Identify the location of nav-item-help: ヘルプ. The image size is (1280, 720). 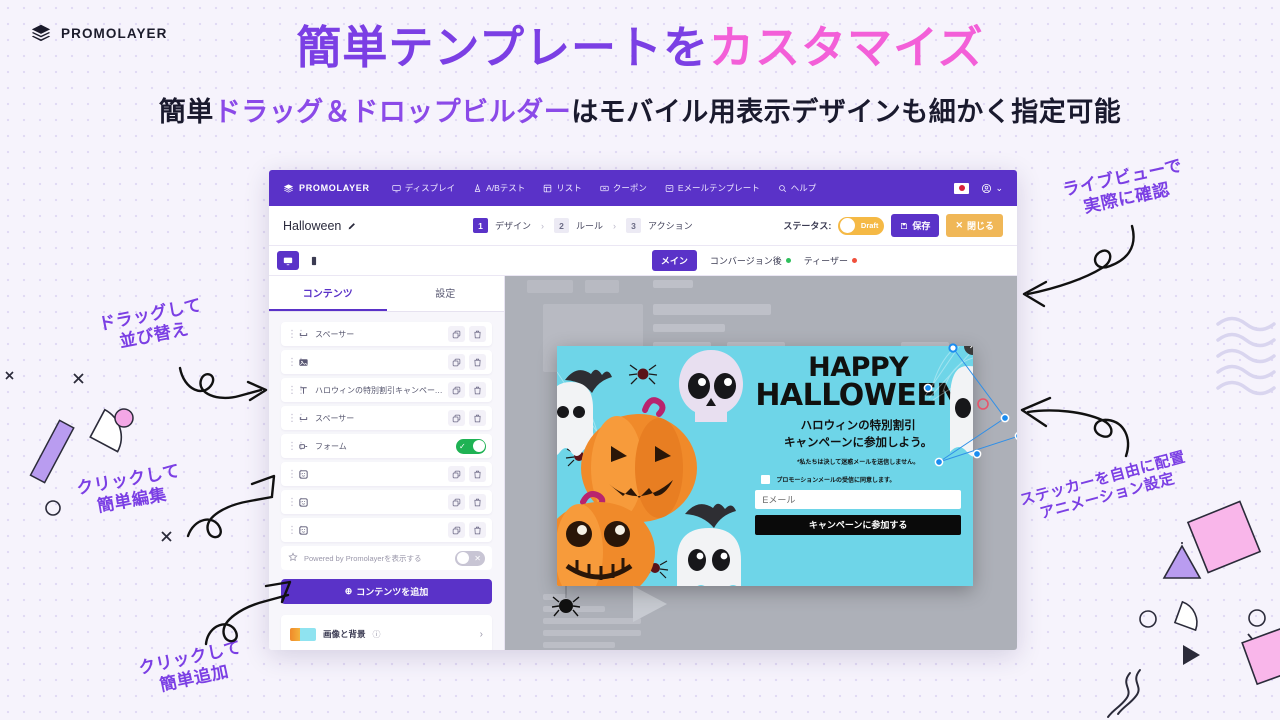
(797, 188).